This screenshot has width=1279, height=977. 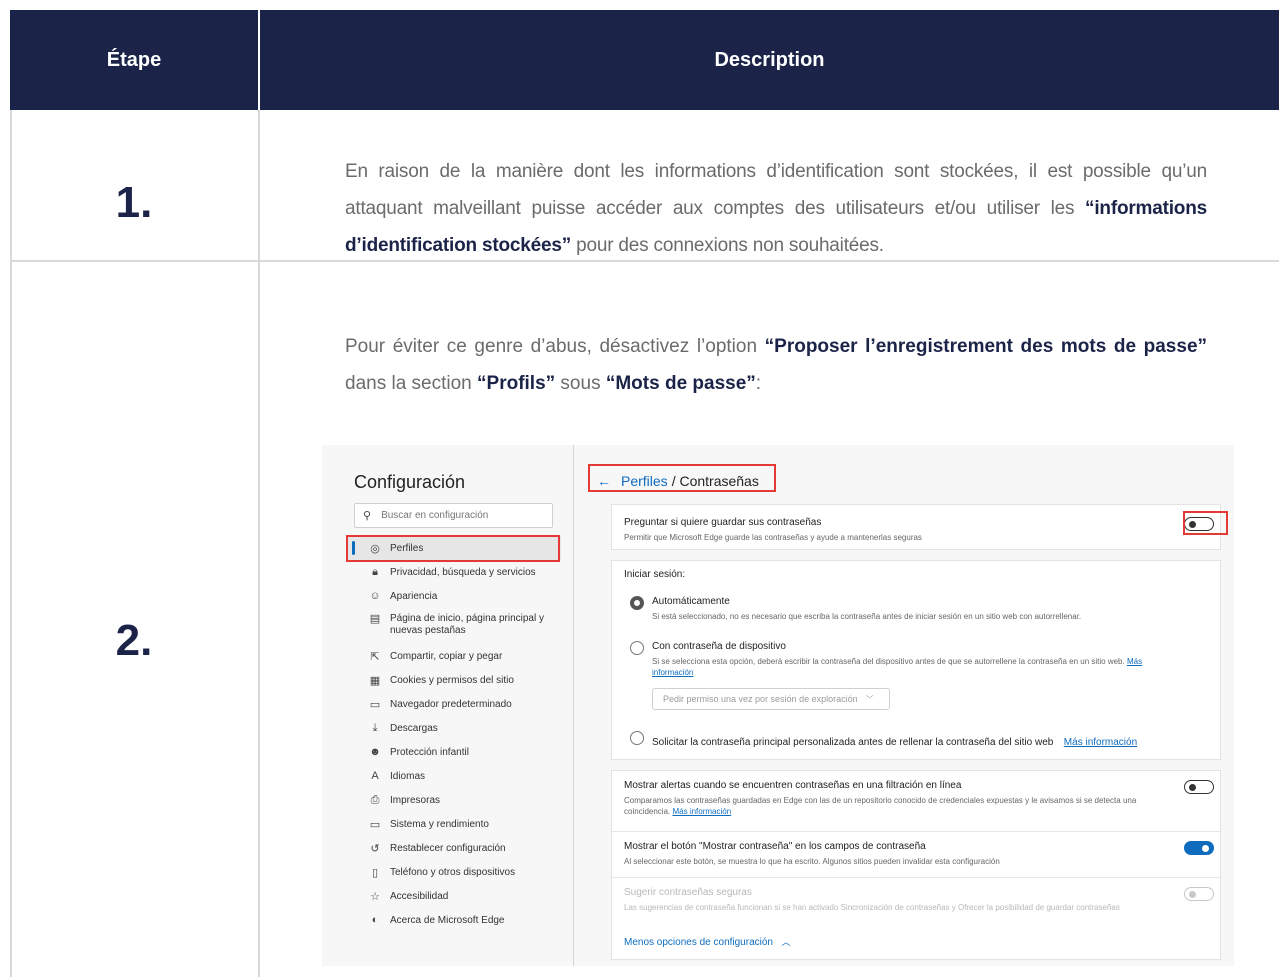 What do you see at coordinates (375, 896) in the screenshot?
I see `accessibility-icon: ☆` at bounding box center [375, 896].